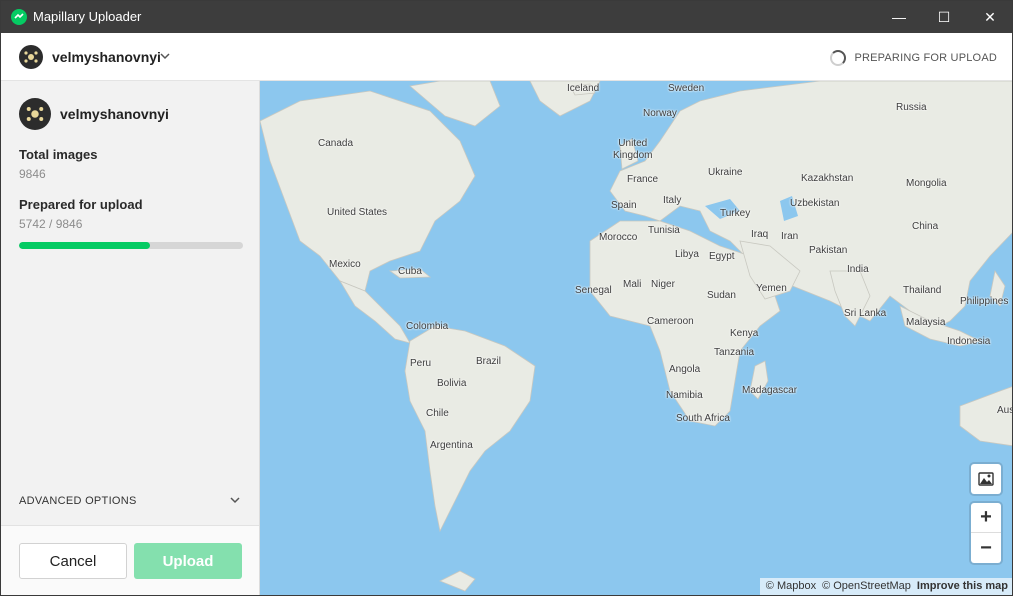 Image resolution: width=1013 pixels, height=596 pixels. What do you see at coordinates (925, 226) in the screenshot?
I see `map-label: China` at bounding box center [925, 226].